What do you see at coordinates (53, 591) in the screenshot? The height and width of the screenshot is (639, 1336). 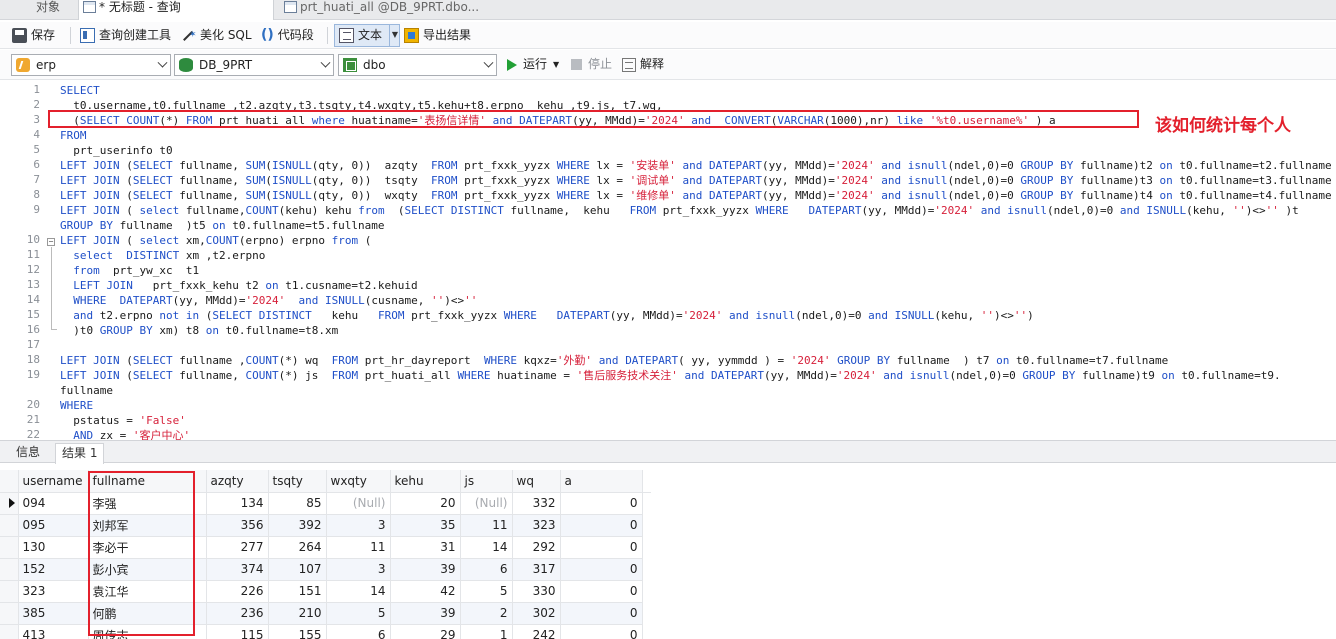 I see `cell-username: 323` at bounding box center [53, 591].